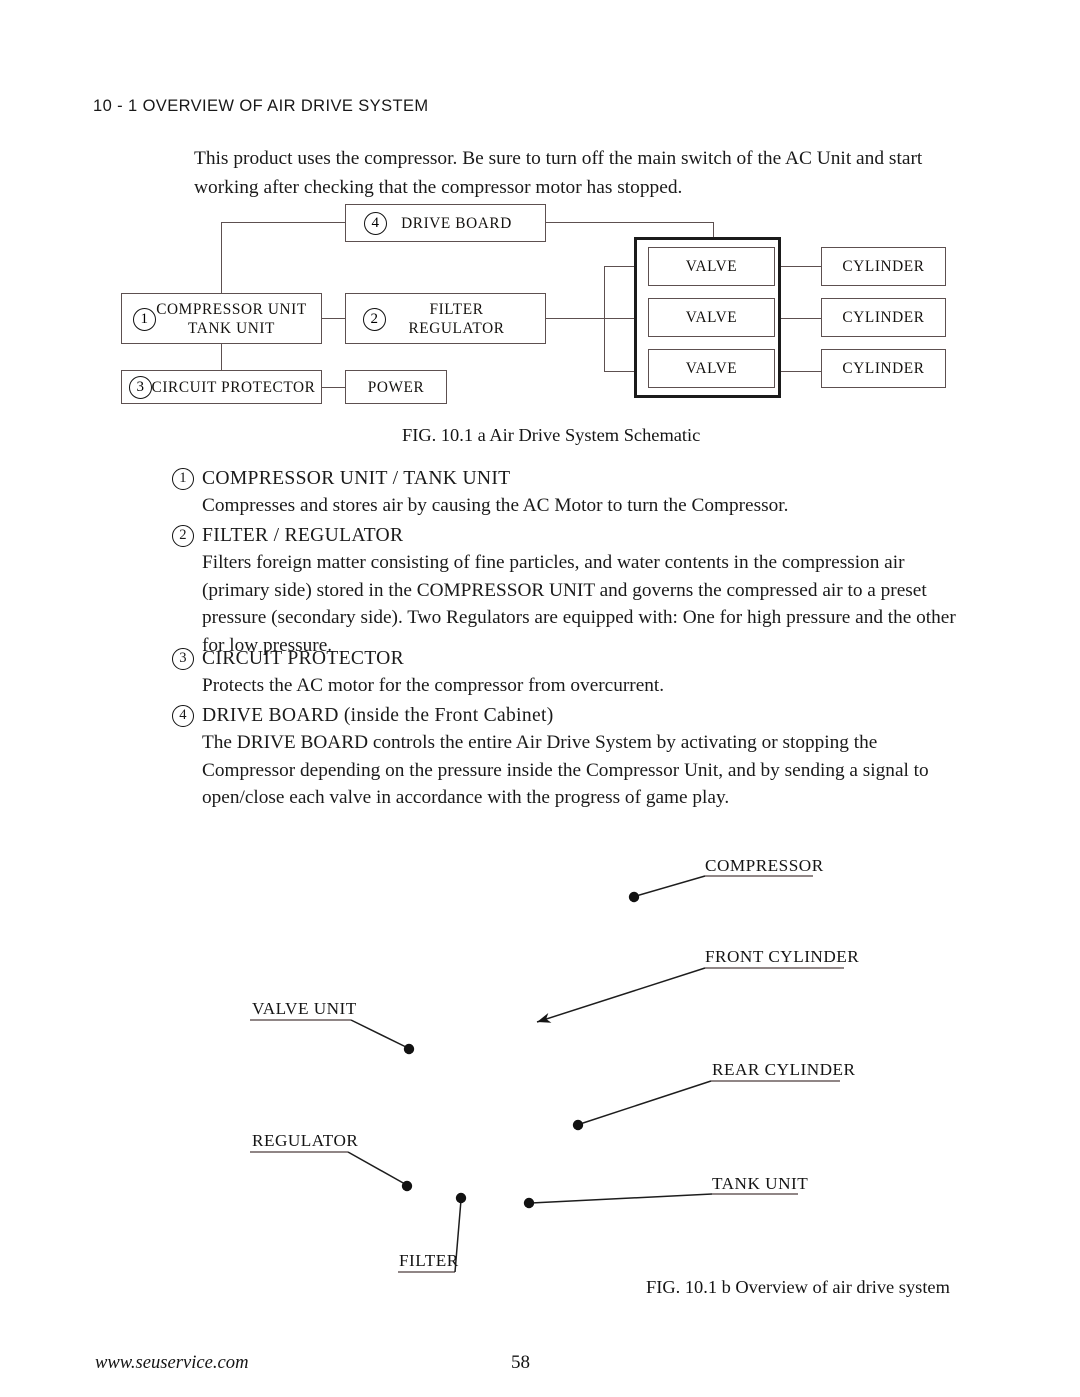 This screenshot has height=1397, width=1080. Describe the element at coordinates (183, 659) in the screenshot. I see `callout-number-3-inline: 3` at that location.